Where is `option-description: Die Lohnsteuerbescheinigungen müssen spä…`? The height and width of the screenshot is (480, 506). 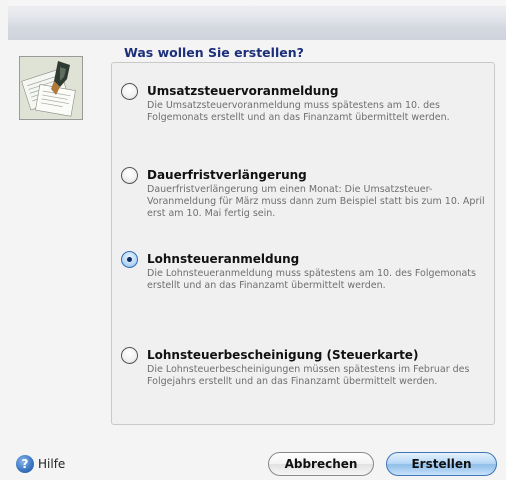
option-description: Die Lohnsteuerbescheinigungen müssen spä… is located at coordinates (308, 375).